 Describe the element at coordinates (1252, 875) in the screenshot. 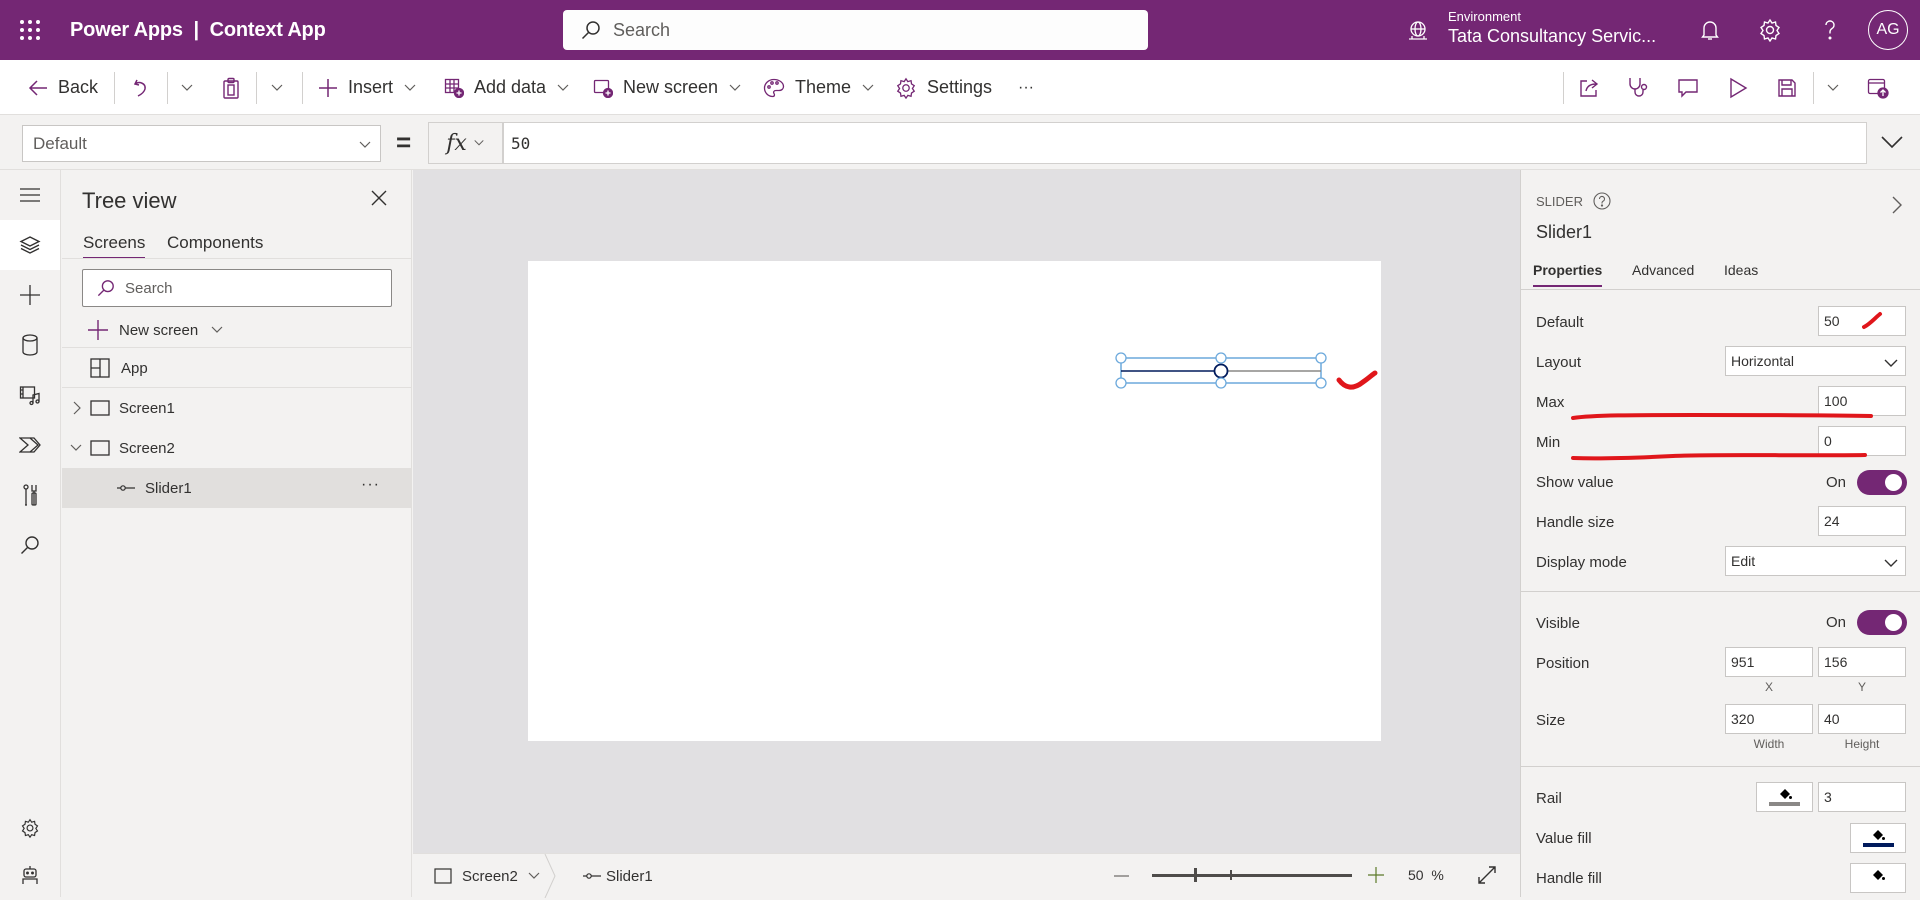

I see `zoom-slider-track` at that location.